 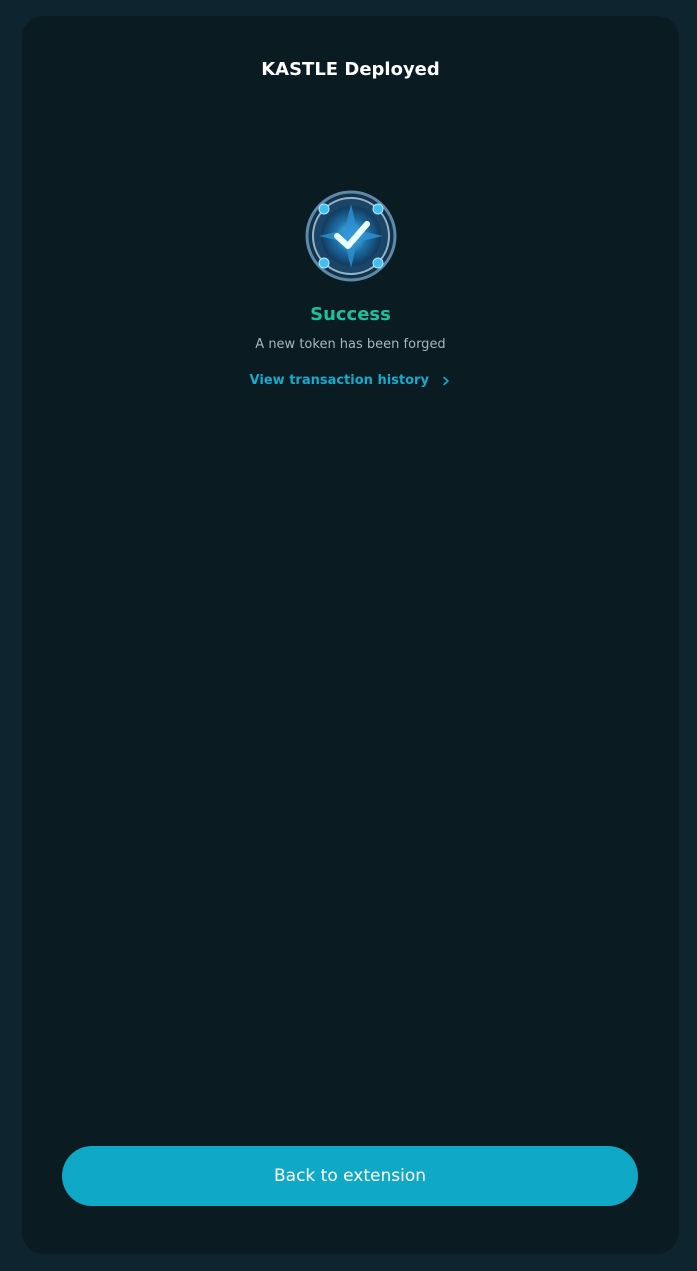 What do you see at coordinates (350, 344) in the screenshot?
I see `status-message: A new token has been forged` at bounding box center [350, 344].